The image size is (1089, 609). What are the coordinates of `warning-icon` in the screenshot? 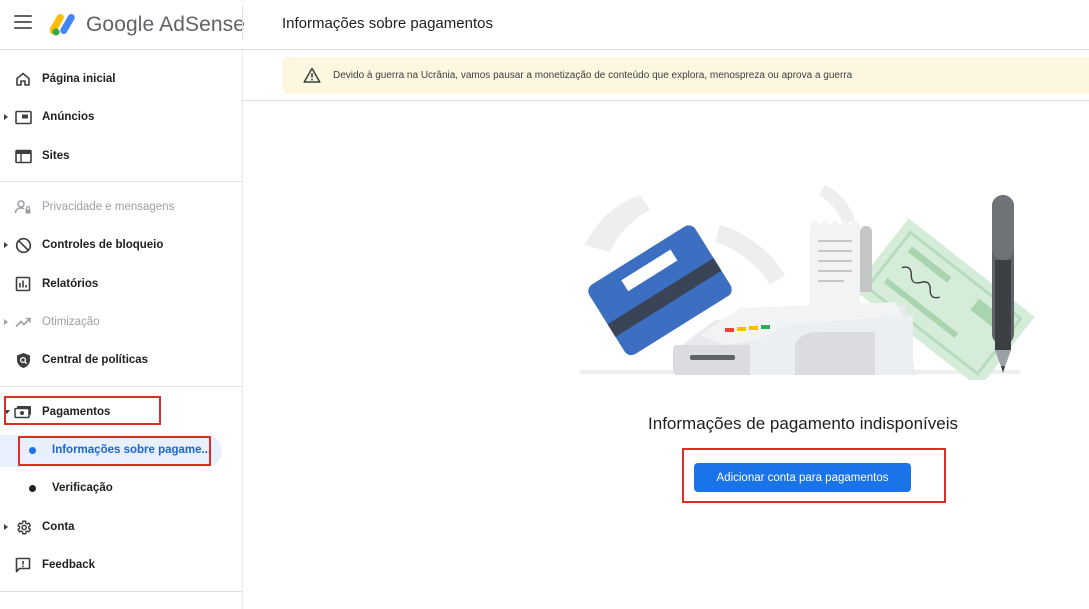 It's located at (312, 75).